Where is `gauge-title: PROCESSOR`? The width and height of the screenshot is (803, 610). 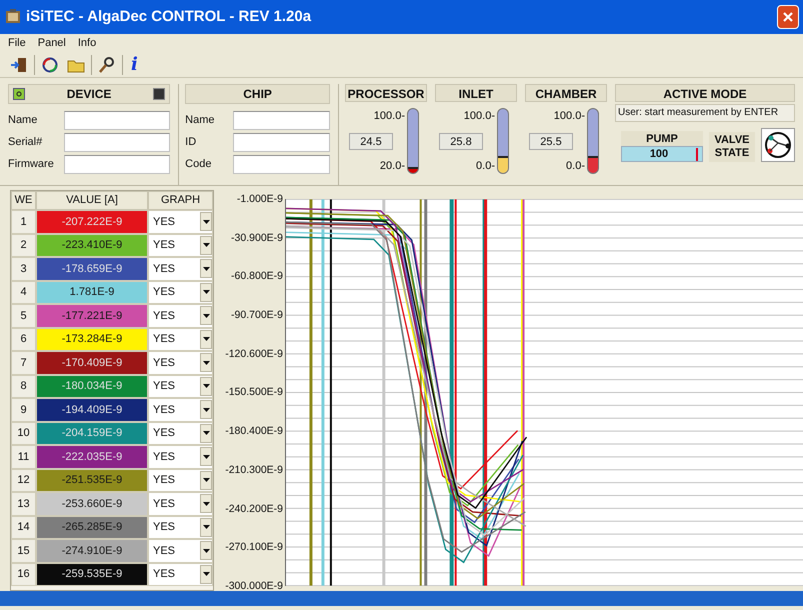 gauge-title: PROCESSOR is located at coordinates (386, 93).